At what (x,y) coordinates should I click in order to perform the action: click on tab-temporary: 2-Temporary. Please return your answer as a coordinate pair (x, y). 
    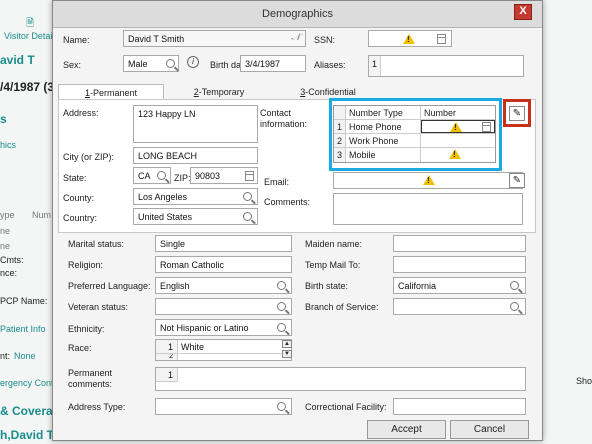
    Looking at the image, I should click on (219, 92).